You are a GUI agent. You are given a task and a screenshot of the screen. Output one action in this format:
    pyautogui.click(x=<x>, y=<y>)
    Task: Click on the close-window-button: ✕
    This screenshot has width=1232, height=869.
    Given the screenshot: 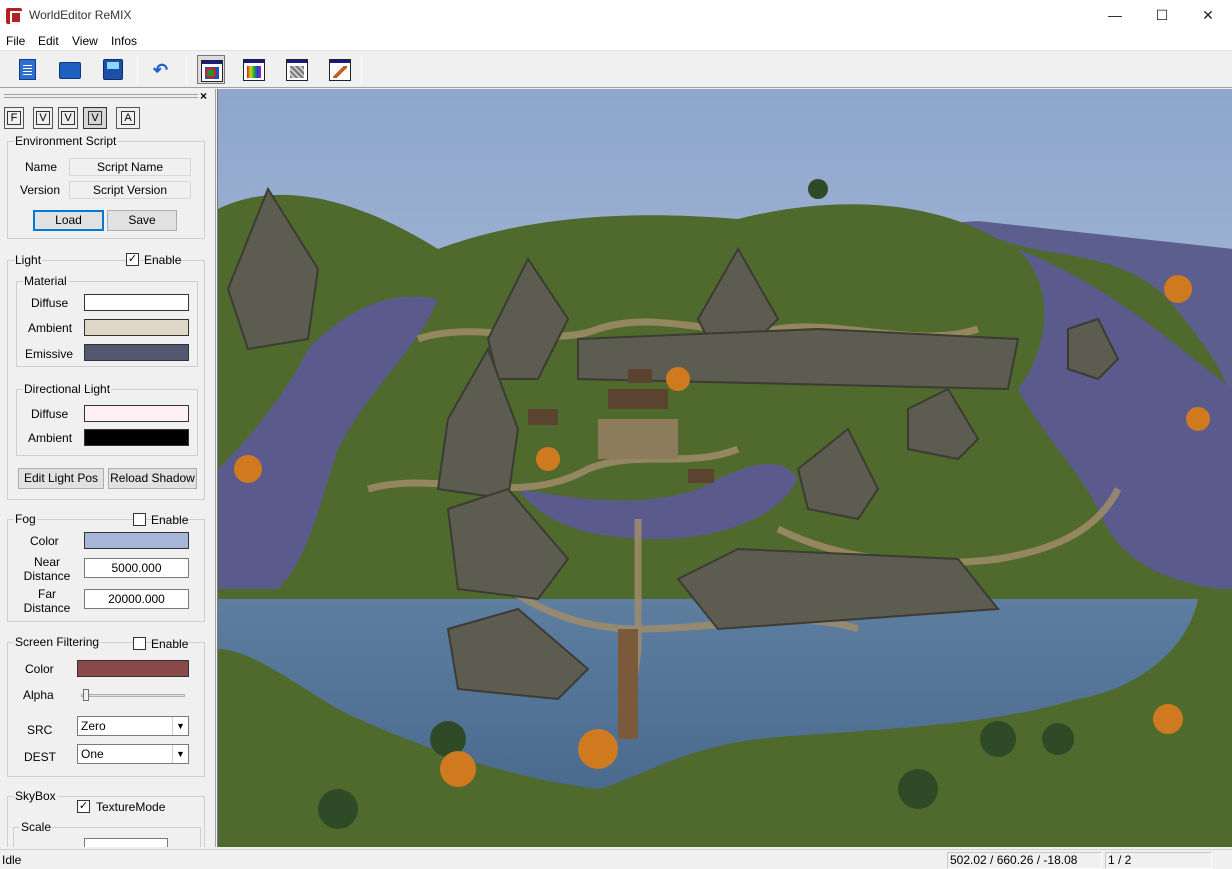 What is the action you would take?
    pyautogui.click(x=1208, y=15)
    